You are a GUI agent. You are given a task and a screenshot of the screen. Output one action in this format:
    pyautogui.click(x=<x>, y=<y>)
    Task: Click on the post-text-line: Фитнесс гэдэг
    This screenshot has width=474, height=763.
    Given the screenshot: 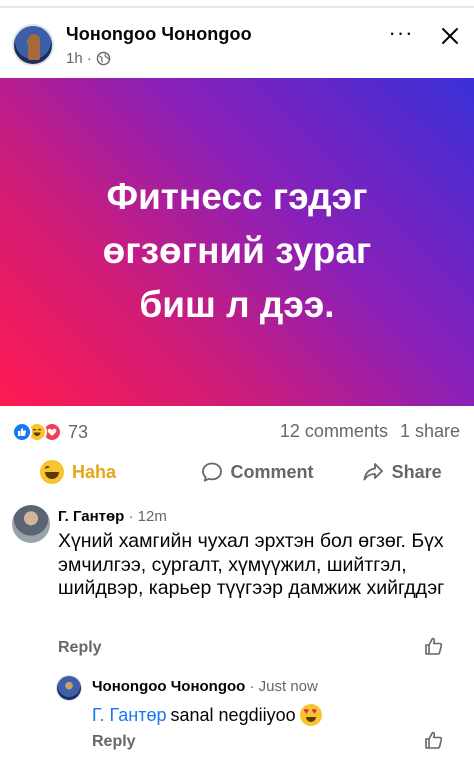 What is the action you would take?
    pyautogui.click(x=237, y=196)
    